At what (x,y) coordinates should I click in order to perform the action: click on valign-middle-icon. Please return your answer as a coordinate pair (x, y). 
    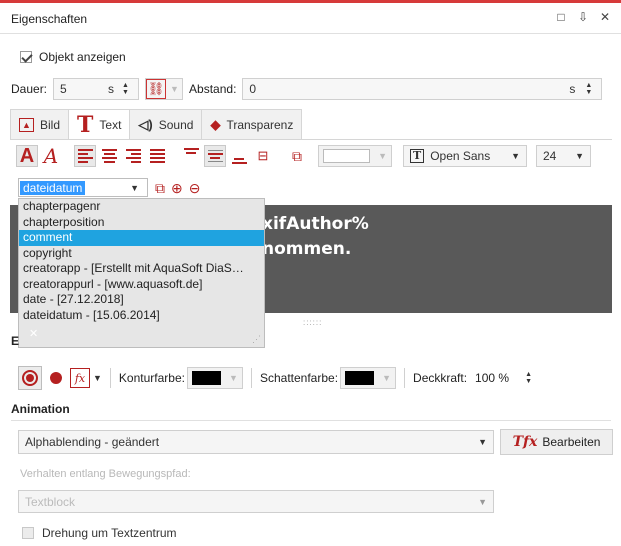
    Looking at the image, I should click on (215, 156).